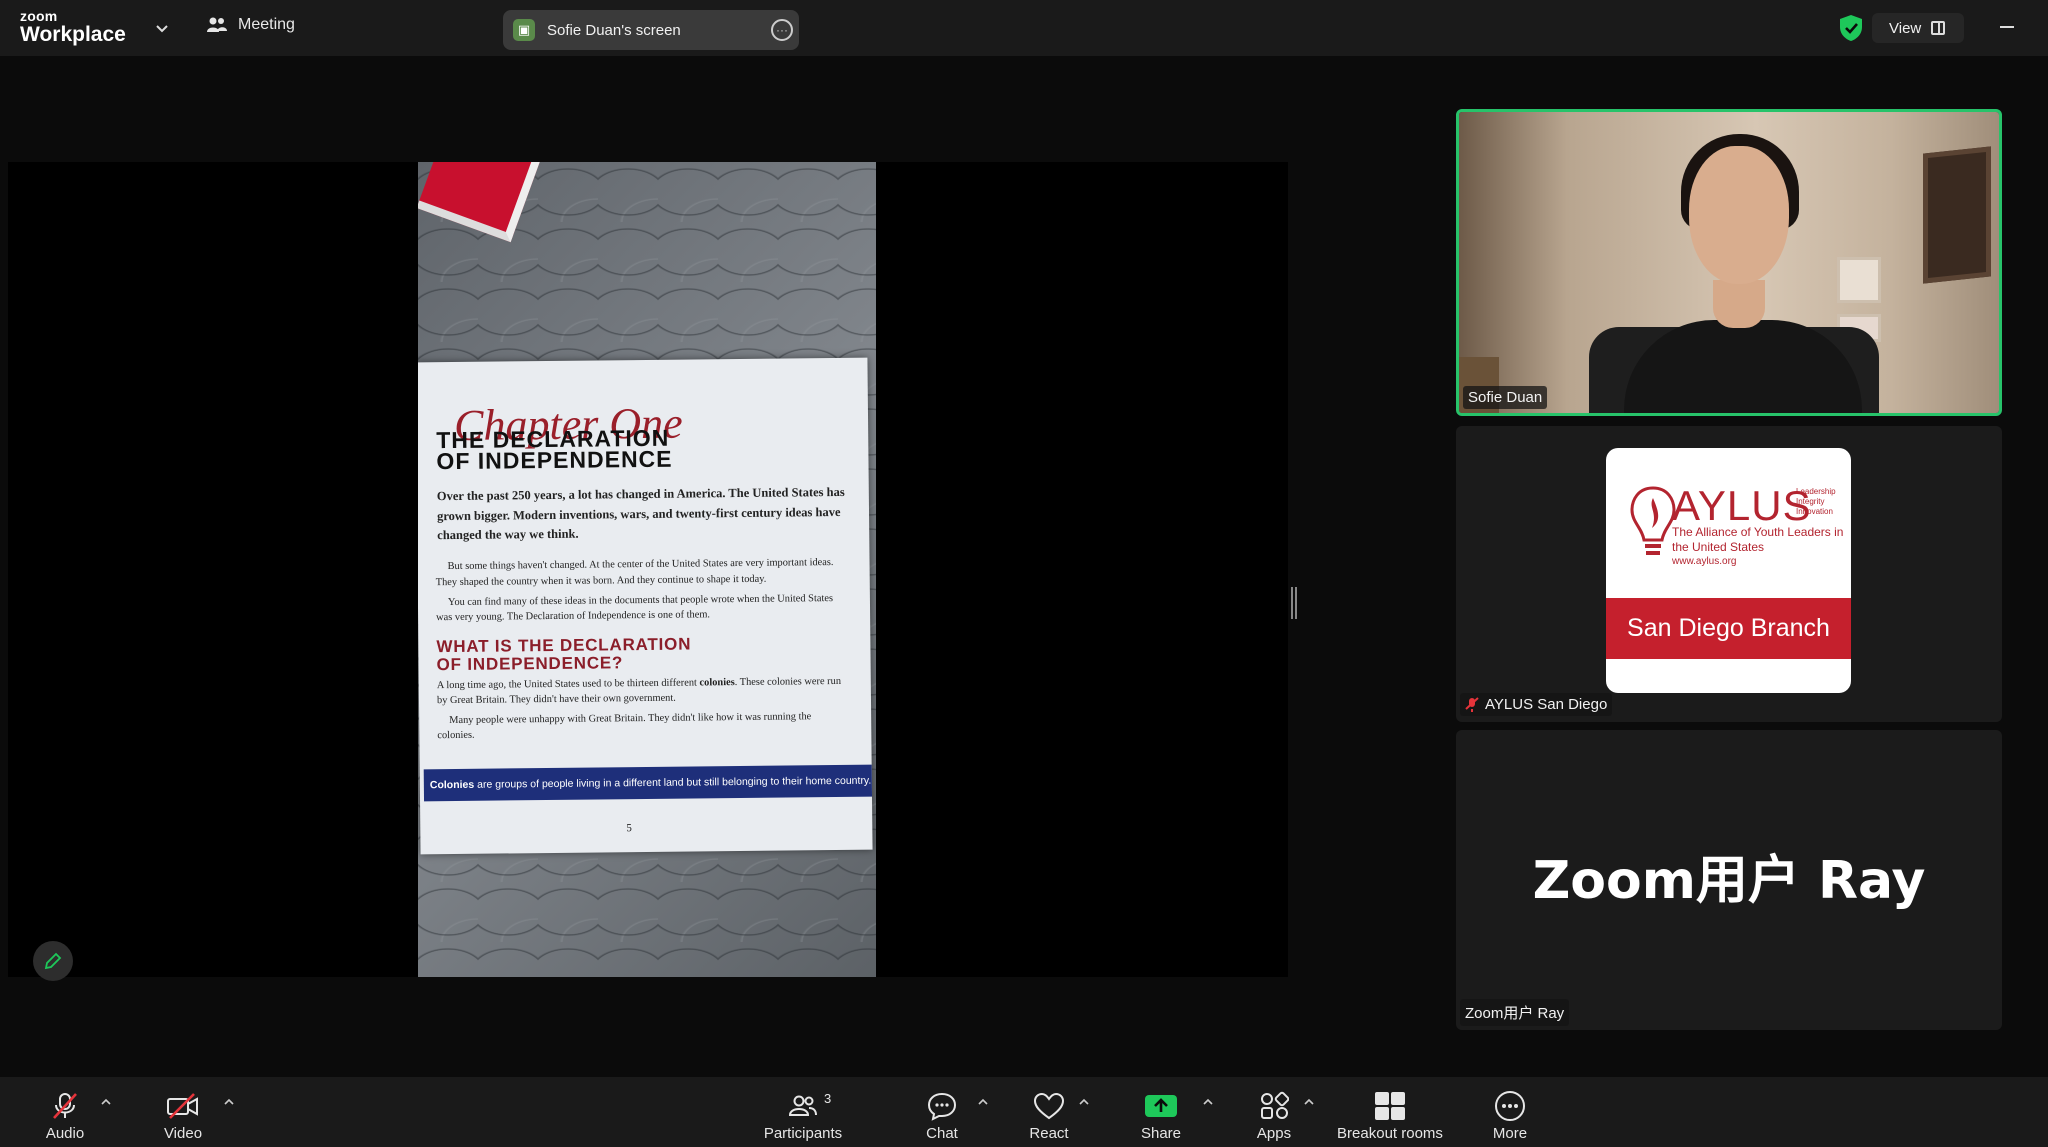  Describe the element at coordinates (1810, 501) in the screenshot. I see `aylus-tagline-2: Integrity` at that location.